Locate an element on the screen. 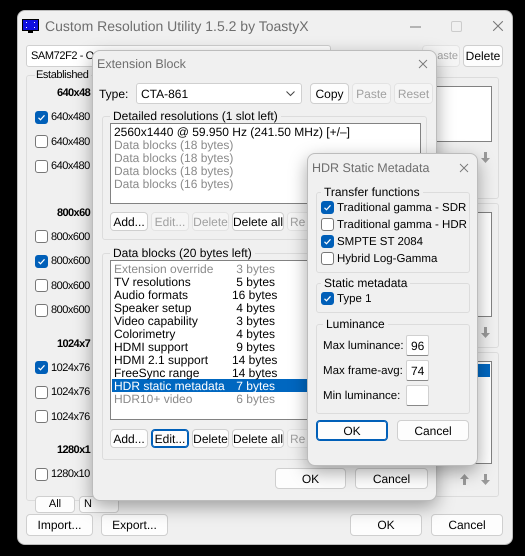  checkbox-label: Traditional gamma - HDR is located at coordinates (402, 224).